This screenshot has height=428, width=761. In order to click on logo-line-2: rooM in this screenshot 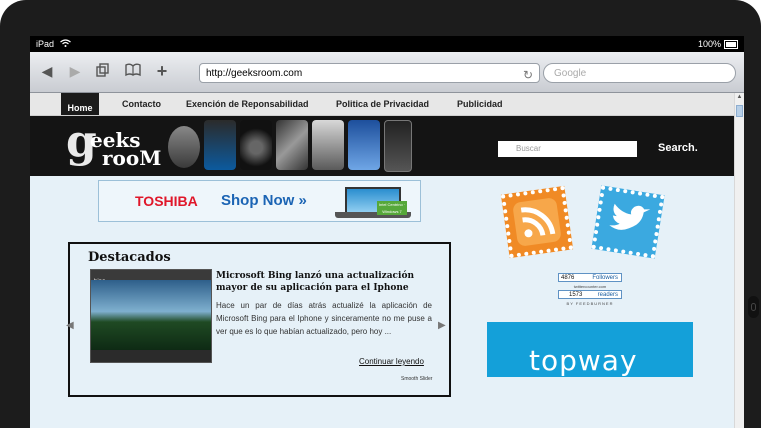, I will do `click(132, 158)`.